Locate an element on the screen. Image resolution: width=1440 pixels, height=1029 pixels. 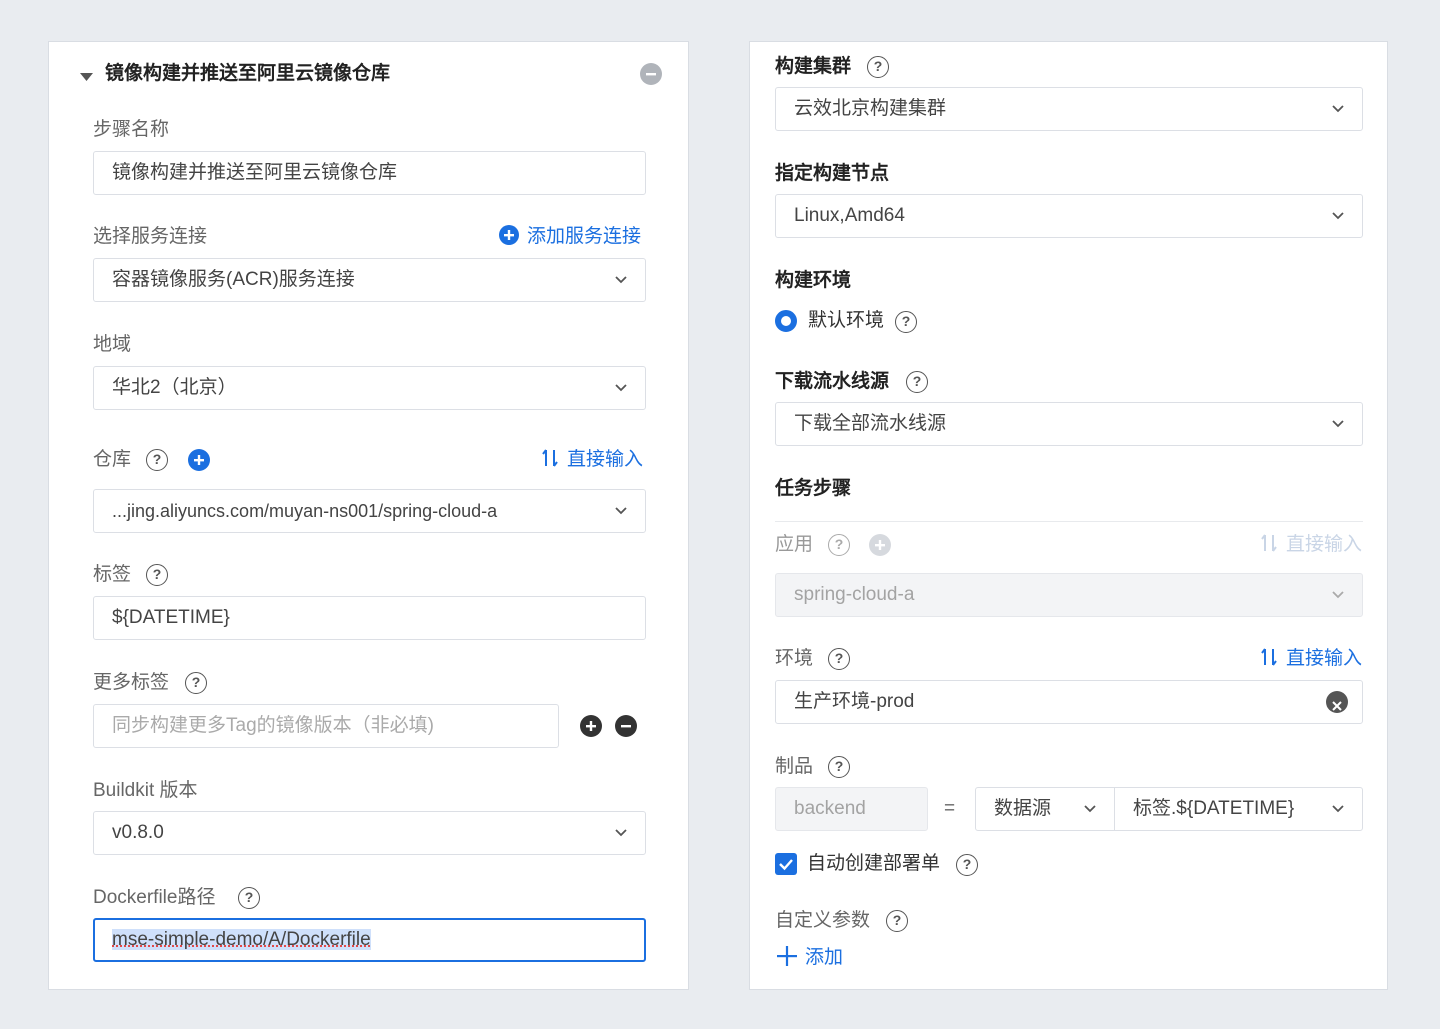
environment-select: 生产环境-prod is located at coordinates (1069, 702).